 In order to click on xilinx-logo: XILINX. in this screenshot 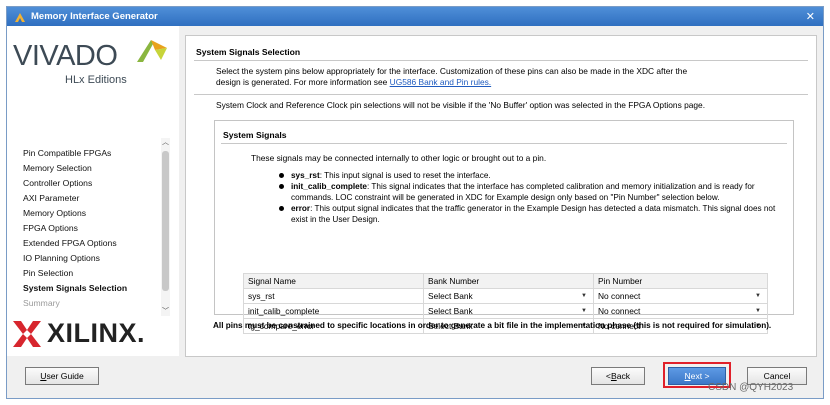, I will do `click(79, 333)`.